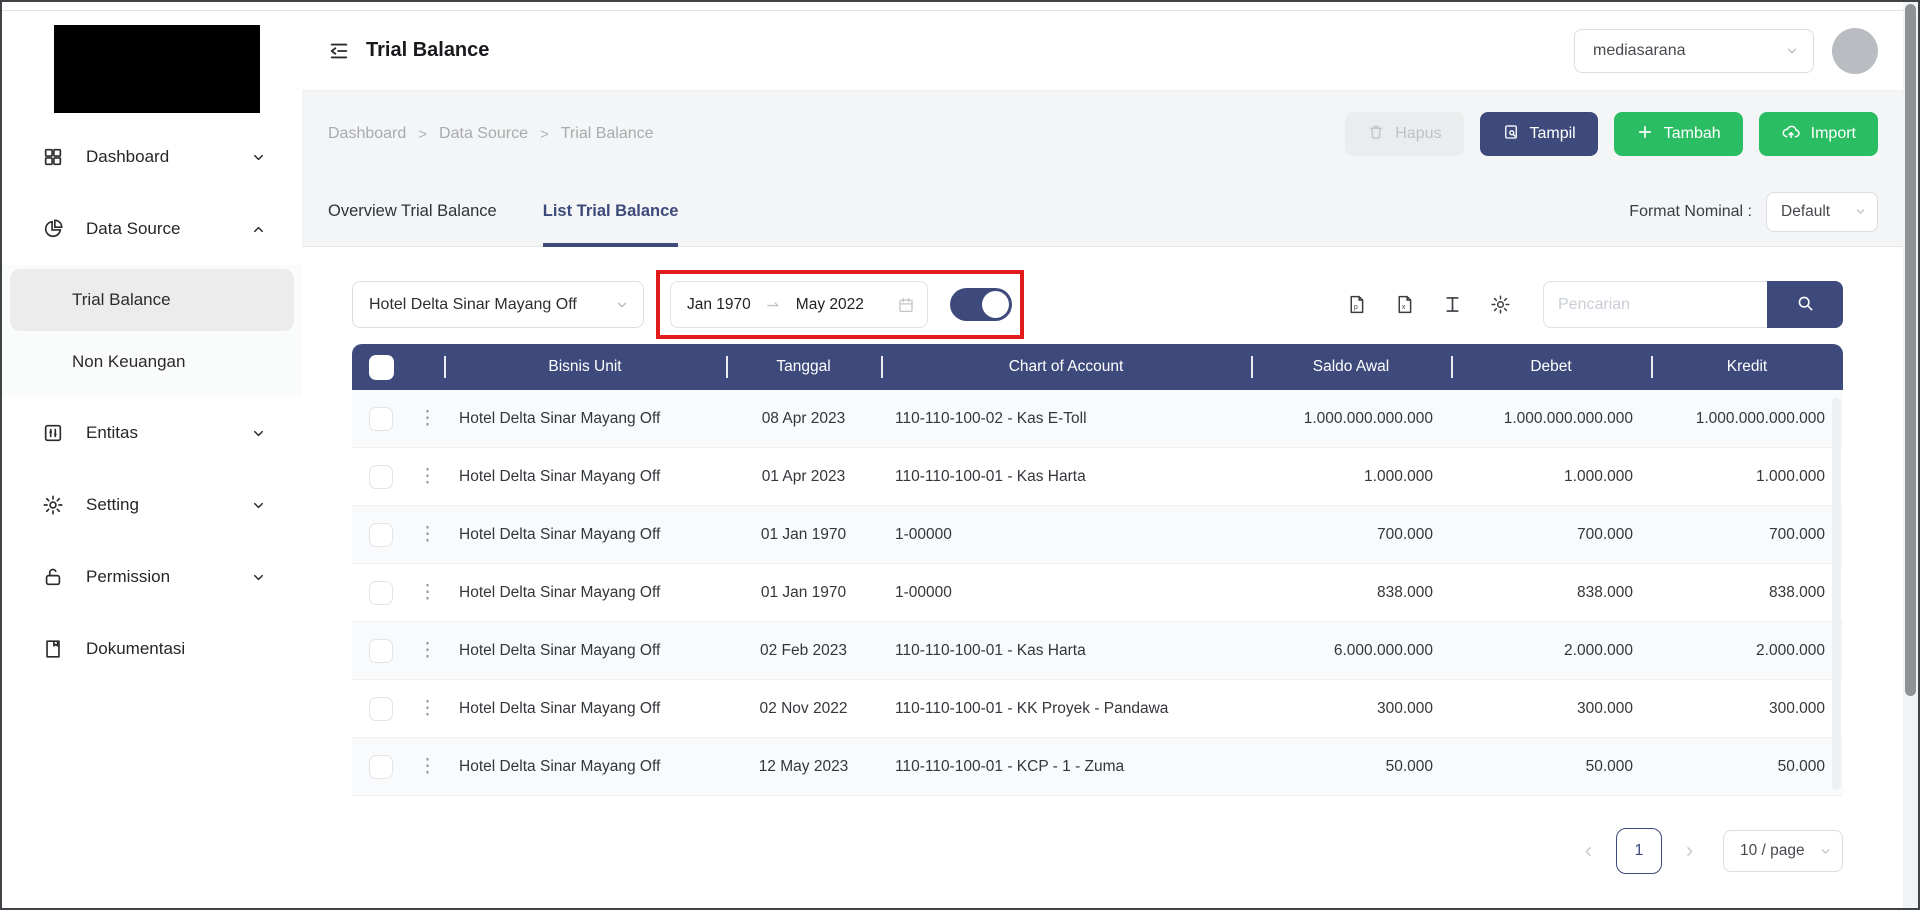 The image size is (1920, 910). I want to click on sliders-icon, so click(53, 433).